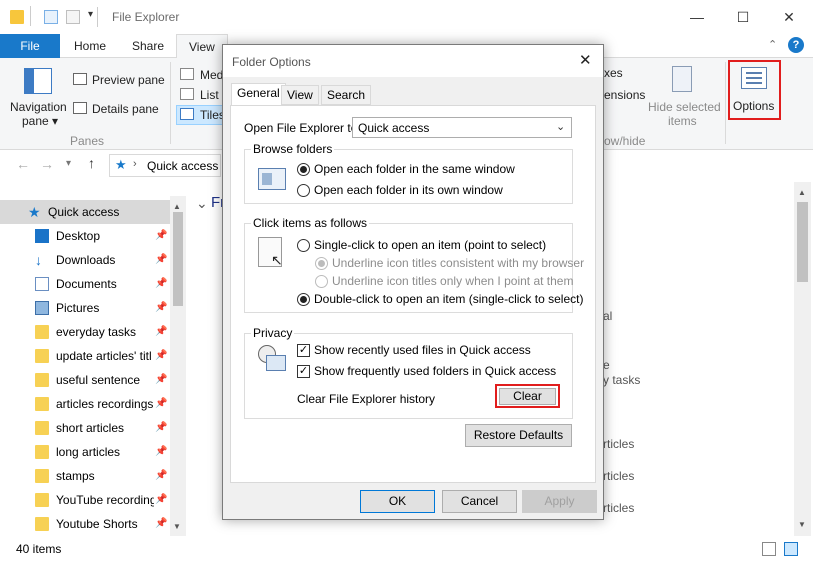 This screenshot has height=564, width=813. What do you see at coordinates (796, 45) in the screenshot?
I see `help-icon: ?` at bounding box center [796, 45].